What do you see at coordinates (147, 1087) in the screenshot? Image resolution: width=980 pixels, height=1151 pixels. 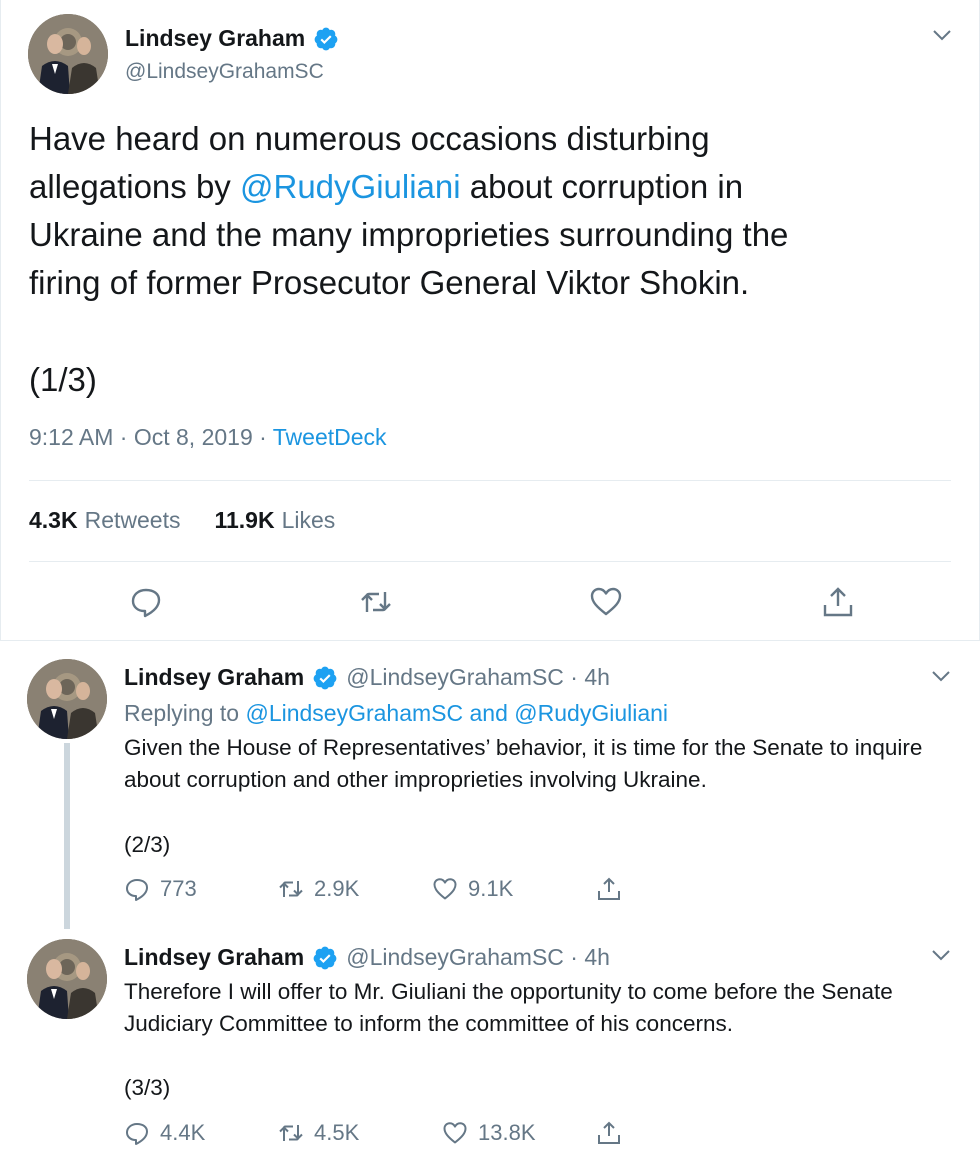 I see `thread-part-label: (3/3)` at bounding box center [147, 1087].